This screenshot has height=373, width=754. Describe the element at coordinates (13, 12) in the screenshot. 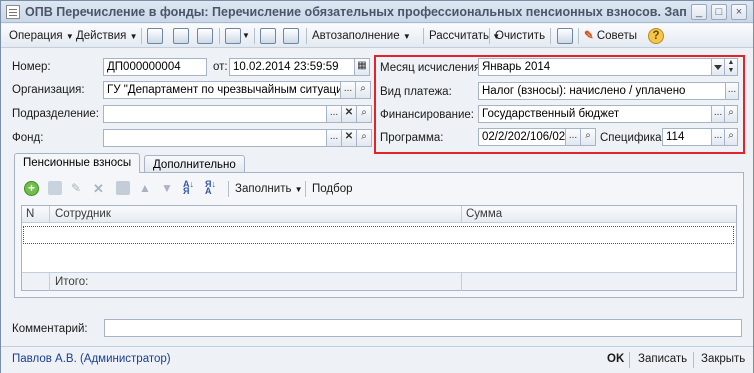

I see `document-icon` at that location.